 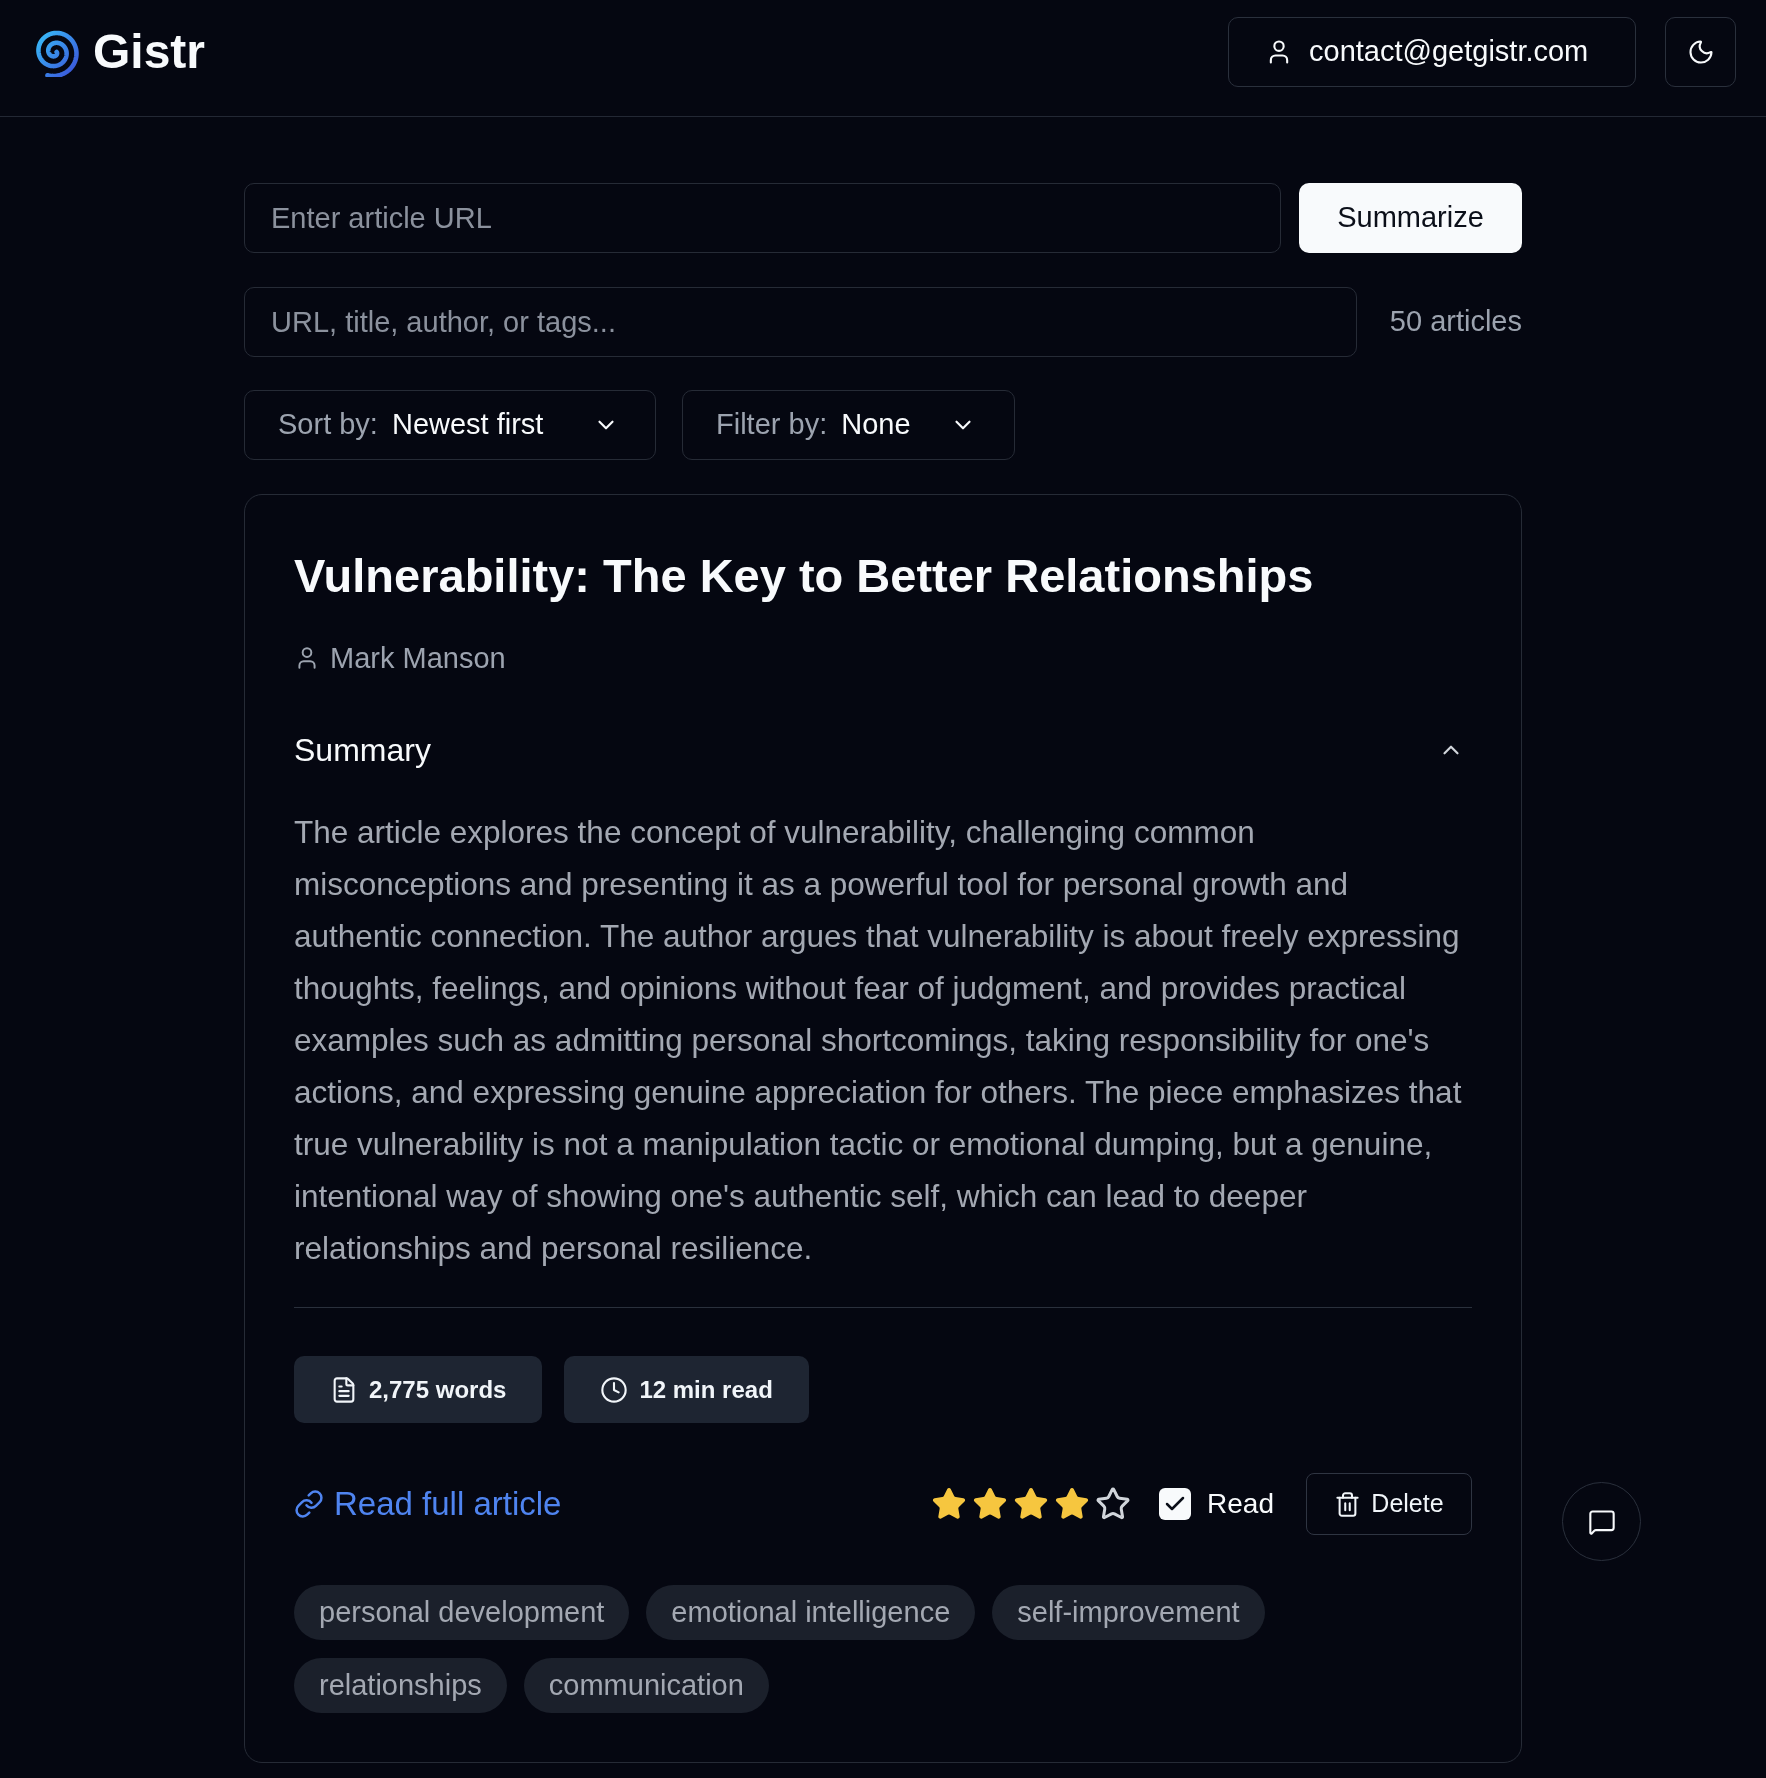 What do you see at coordinates (1432, 51) in the screenshot?
I see `account-button: contact@getgistr.com` at bounding box center [1432, 51].